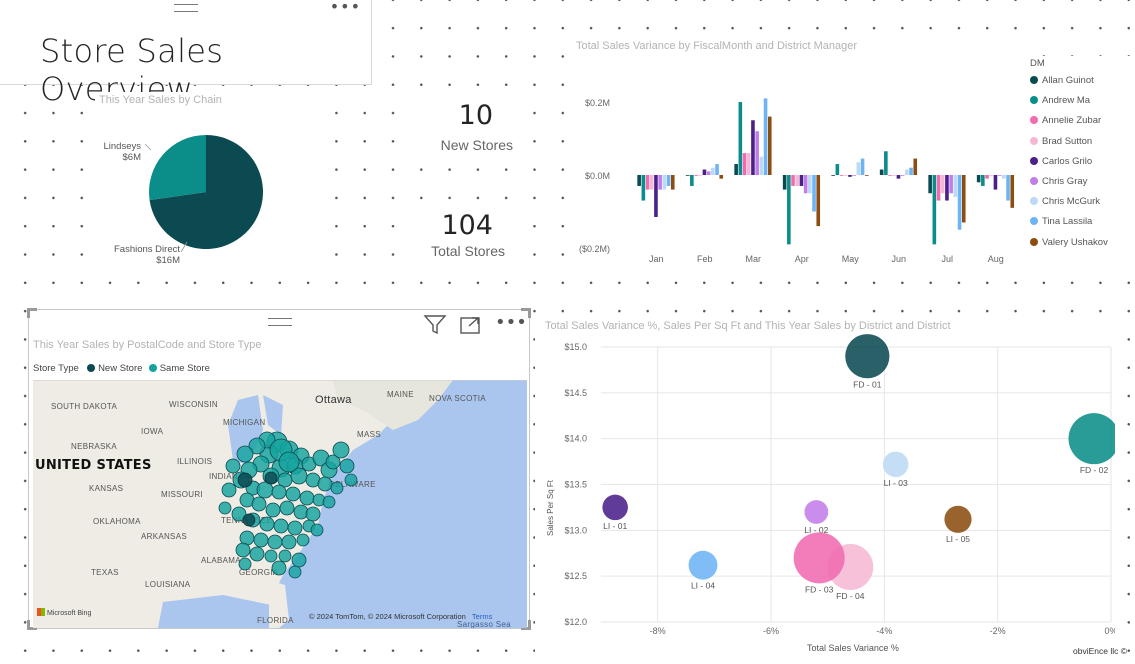 The image size is (1135, 664). I want to click on card-total-stores: 104 Total Stores, so click(467, 239).